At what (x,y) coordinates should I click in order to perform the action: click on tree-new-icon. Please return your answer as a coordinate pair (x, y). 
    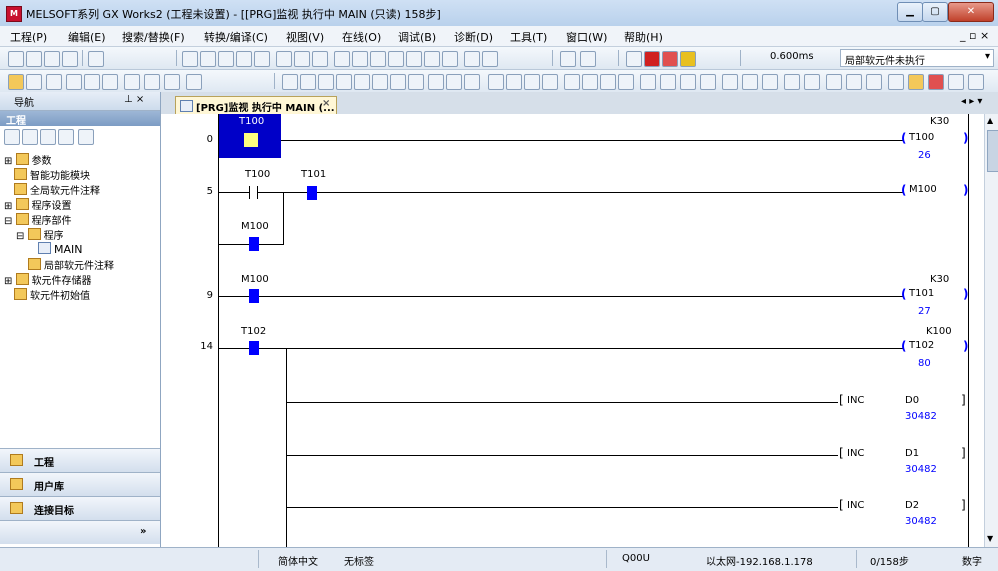
    Looking at the image, I should click on (12, 137).